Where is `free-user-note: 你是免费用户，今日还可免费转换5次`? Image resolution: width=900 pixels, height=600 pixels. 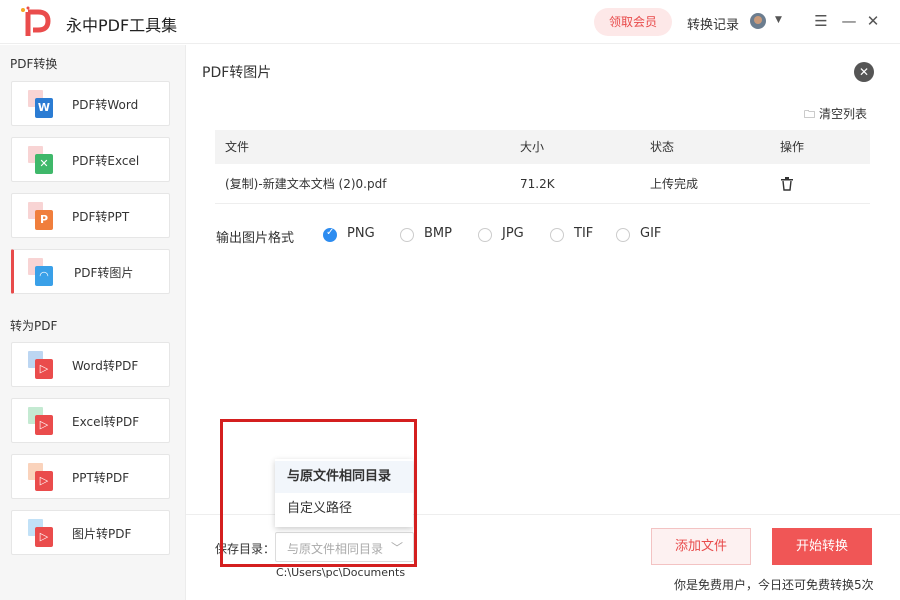 free-user-note: 你是免费用户，今日还可免费转换5次 is located at coordinates (774, 585).